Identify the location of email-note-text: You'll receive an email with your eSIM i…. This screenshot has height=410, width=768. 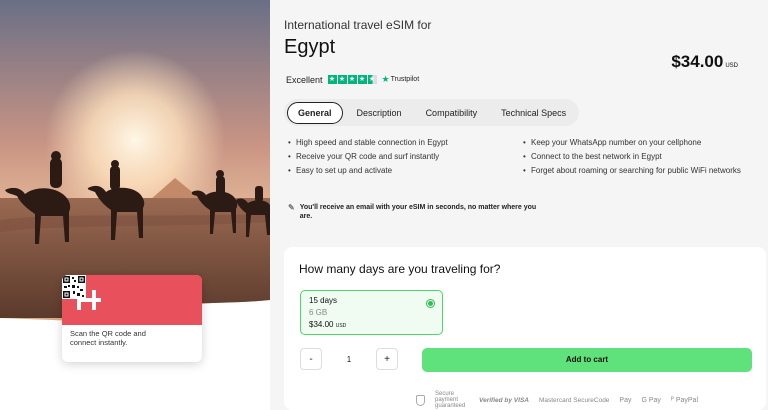
(418, 212).